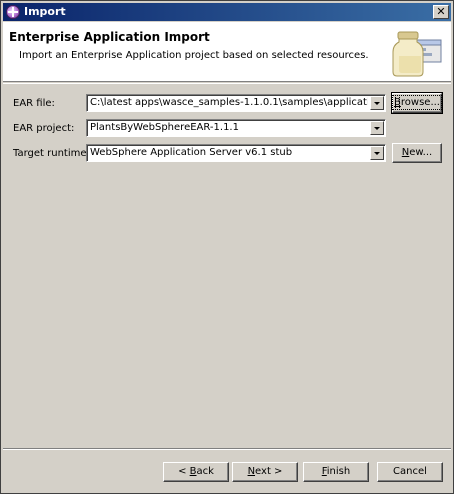  Describe the element at coordinates (191, 152) in the screenshot. I see `target-runtime-value: WebSphere Application Server v6.1 stub` at that location.